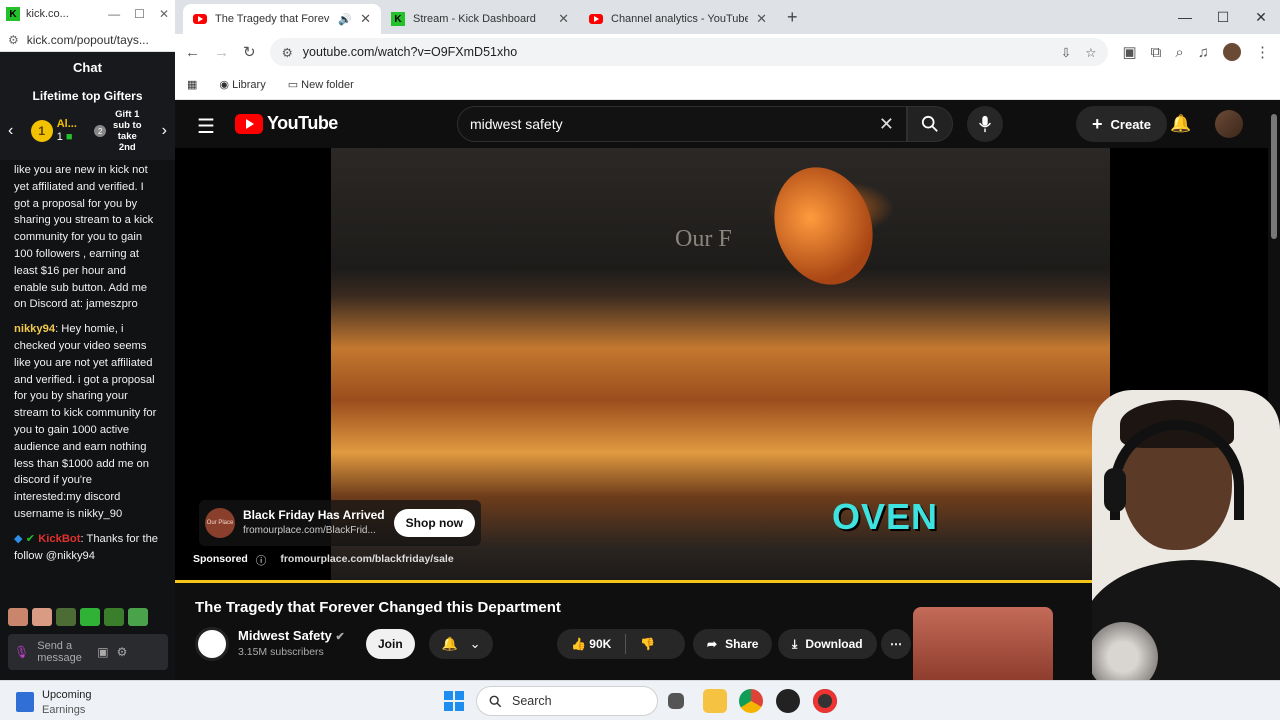  Describe the element at coordinates (703, 239) in the screenshot. I see `video-overlay-text: Our F` at that location.